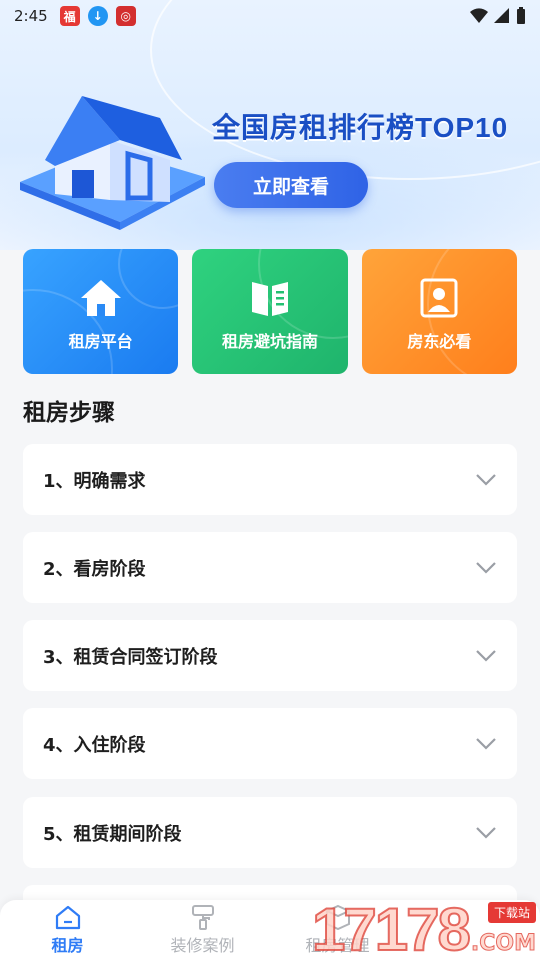  Describe the element at coordinates (69, 413) in the screenshot. I see `section-title: 租房步骤` at that location.